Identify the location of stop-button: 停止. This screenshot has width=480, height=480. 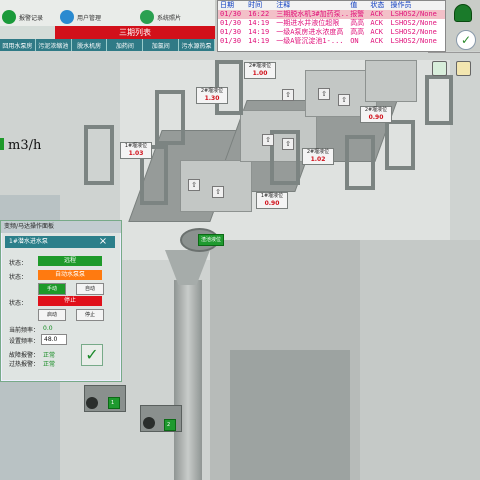
(90, 315).